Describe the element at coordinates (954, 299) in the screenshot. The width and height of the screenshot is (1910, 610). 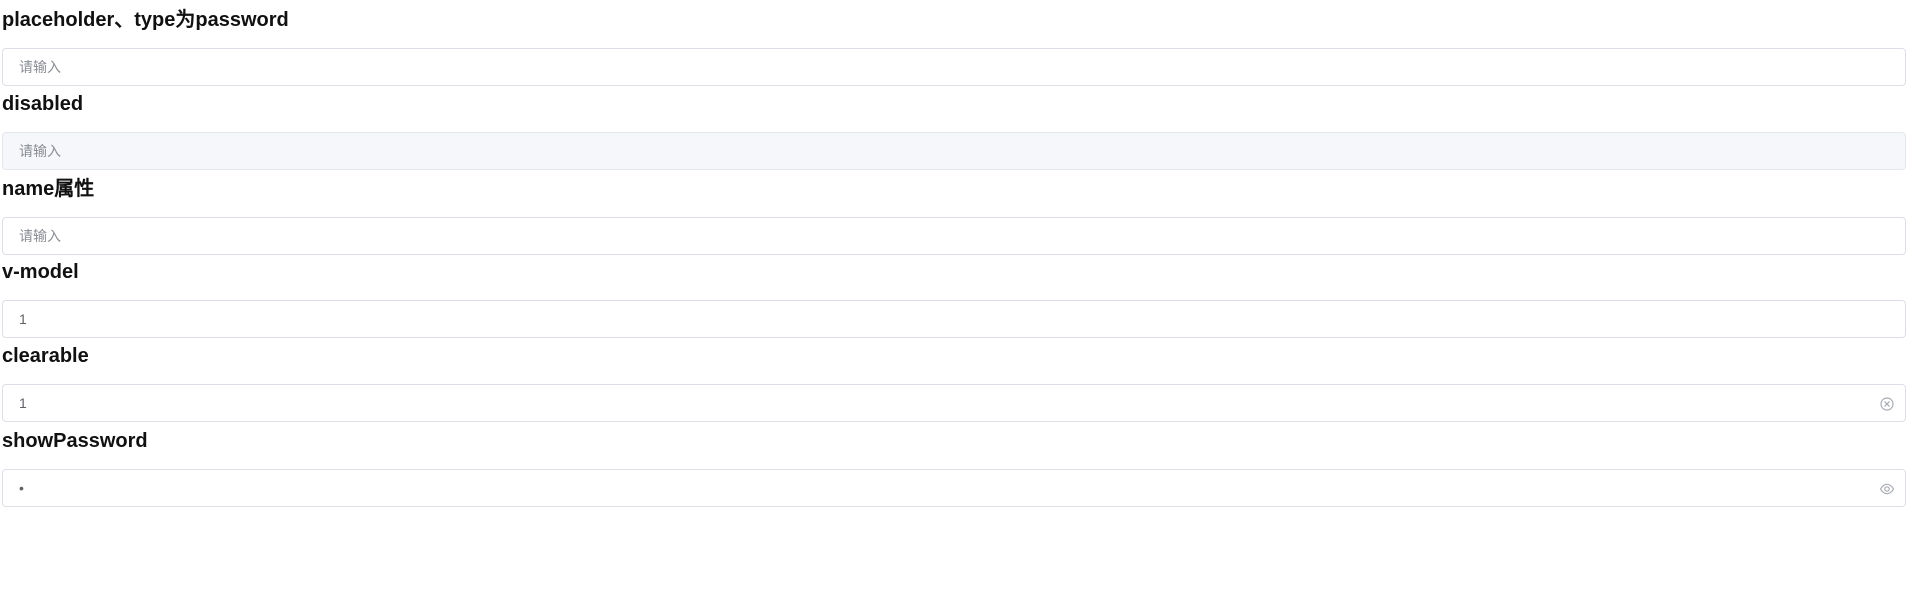
I see `section-v-model: v-model` at that location.